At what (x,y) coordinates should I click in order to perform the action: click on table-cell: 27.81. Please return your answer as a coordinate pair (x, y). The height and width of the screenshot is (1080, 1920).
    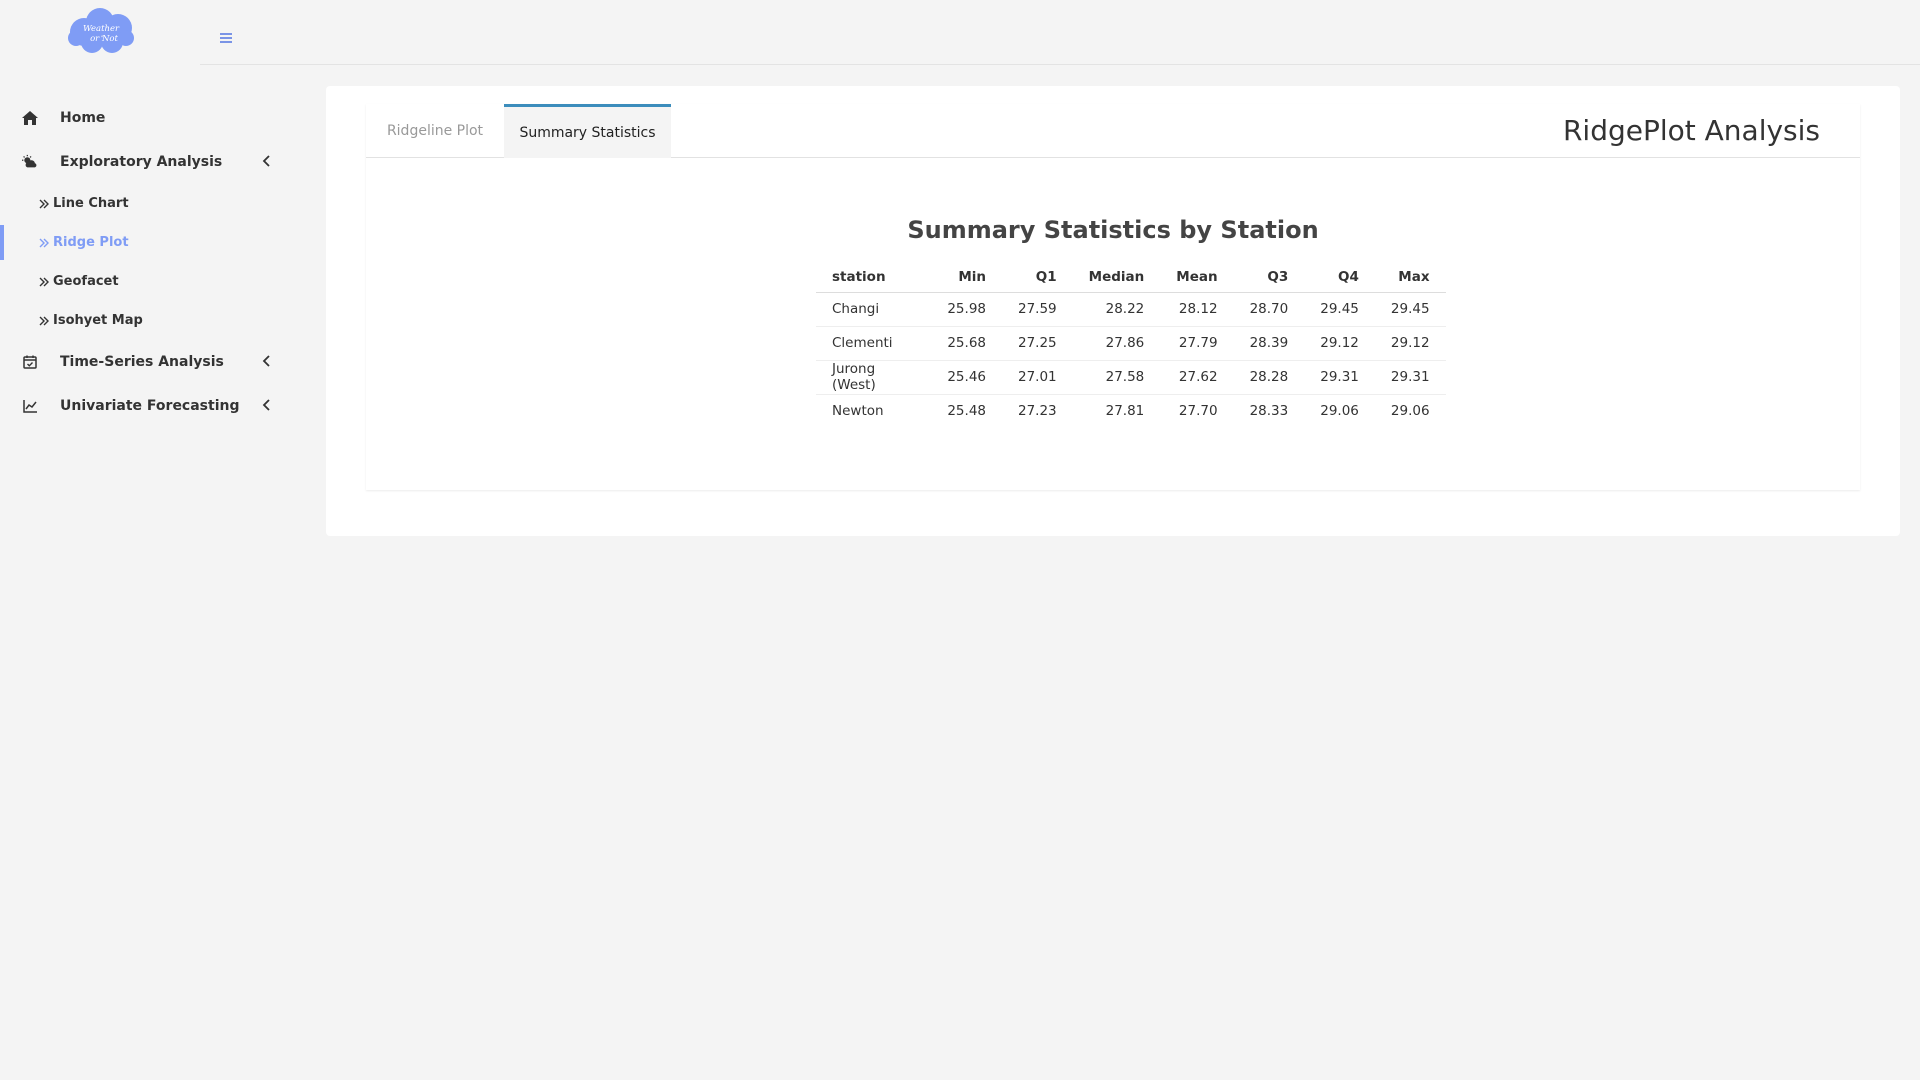
    Looking at the image, I should click on (1125, 411).